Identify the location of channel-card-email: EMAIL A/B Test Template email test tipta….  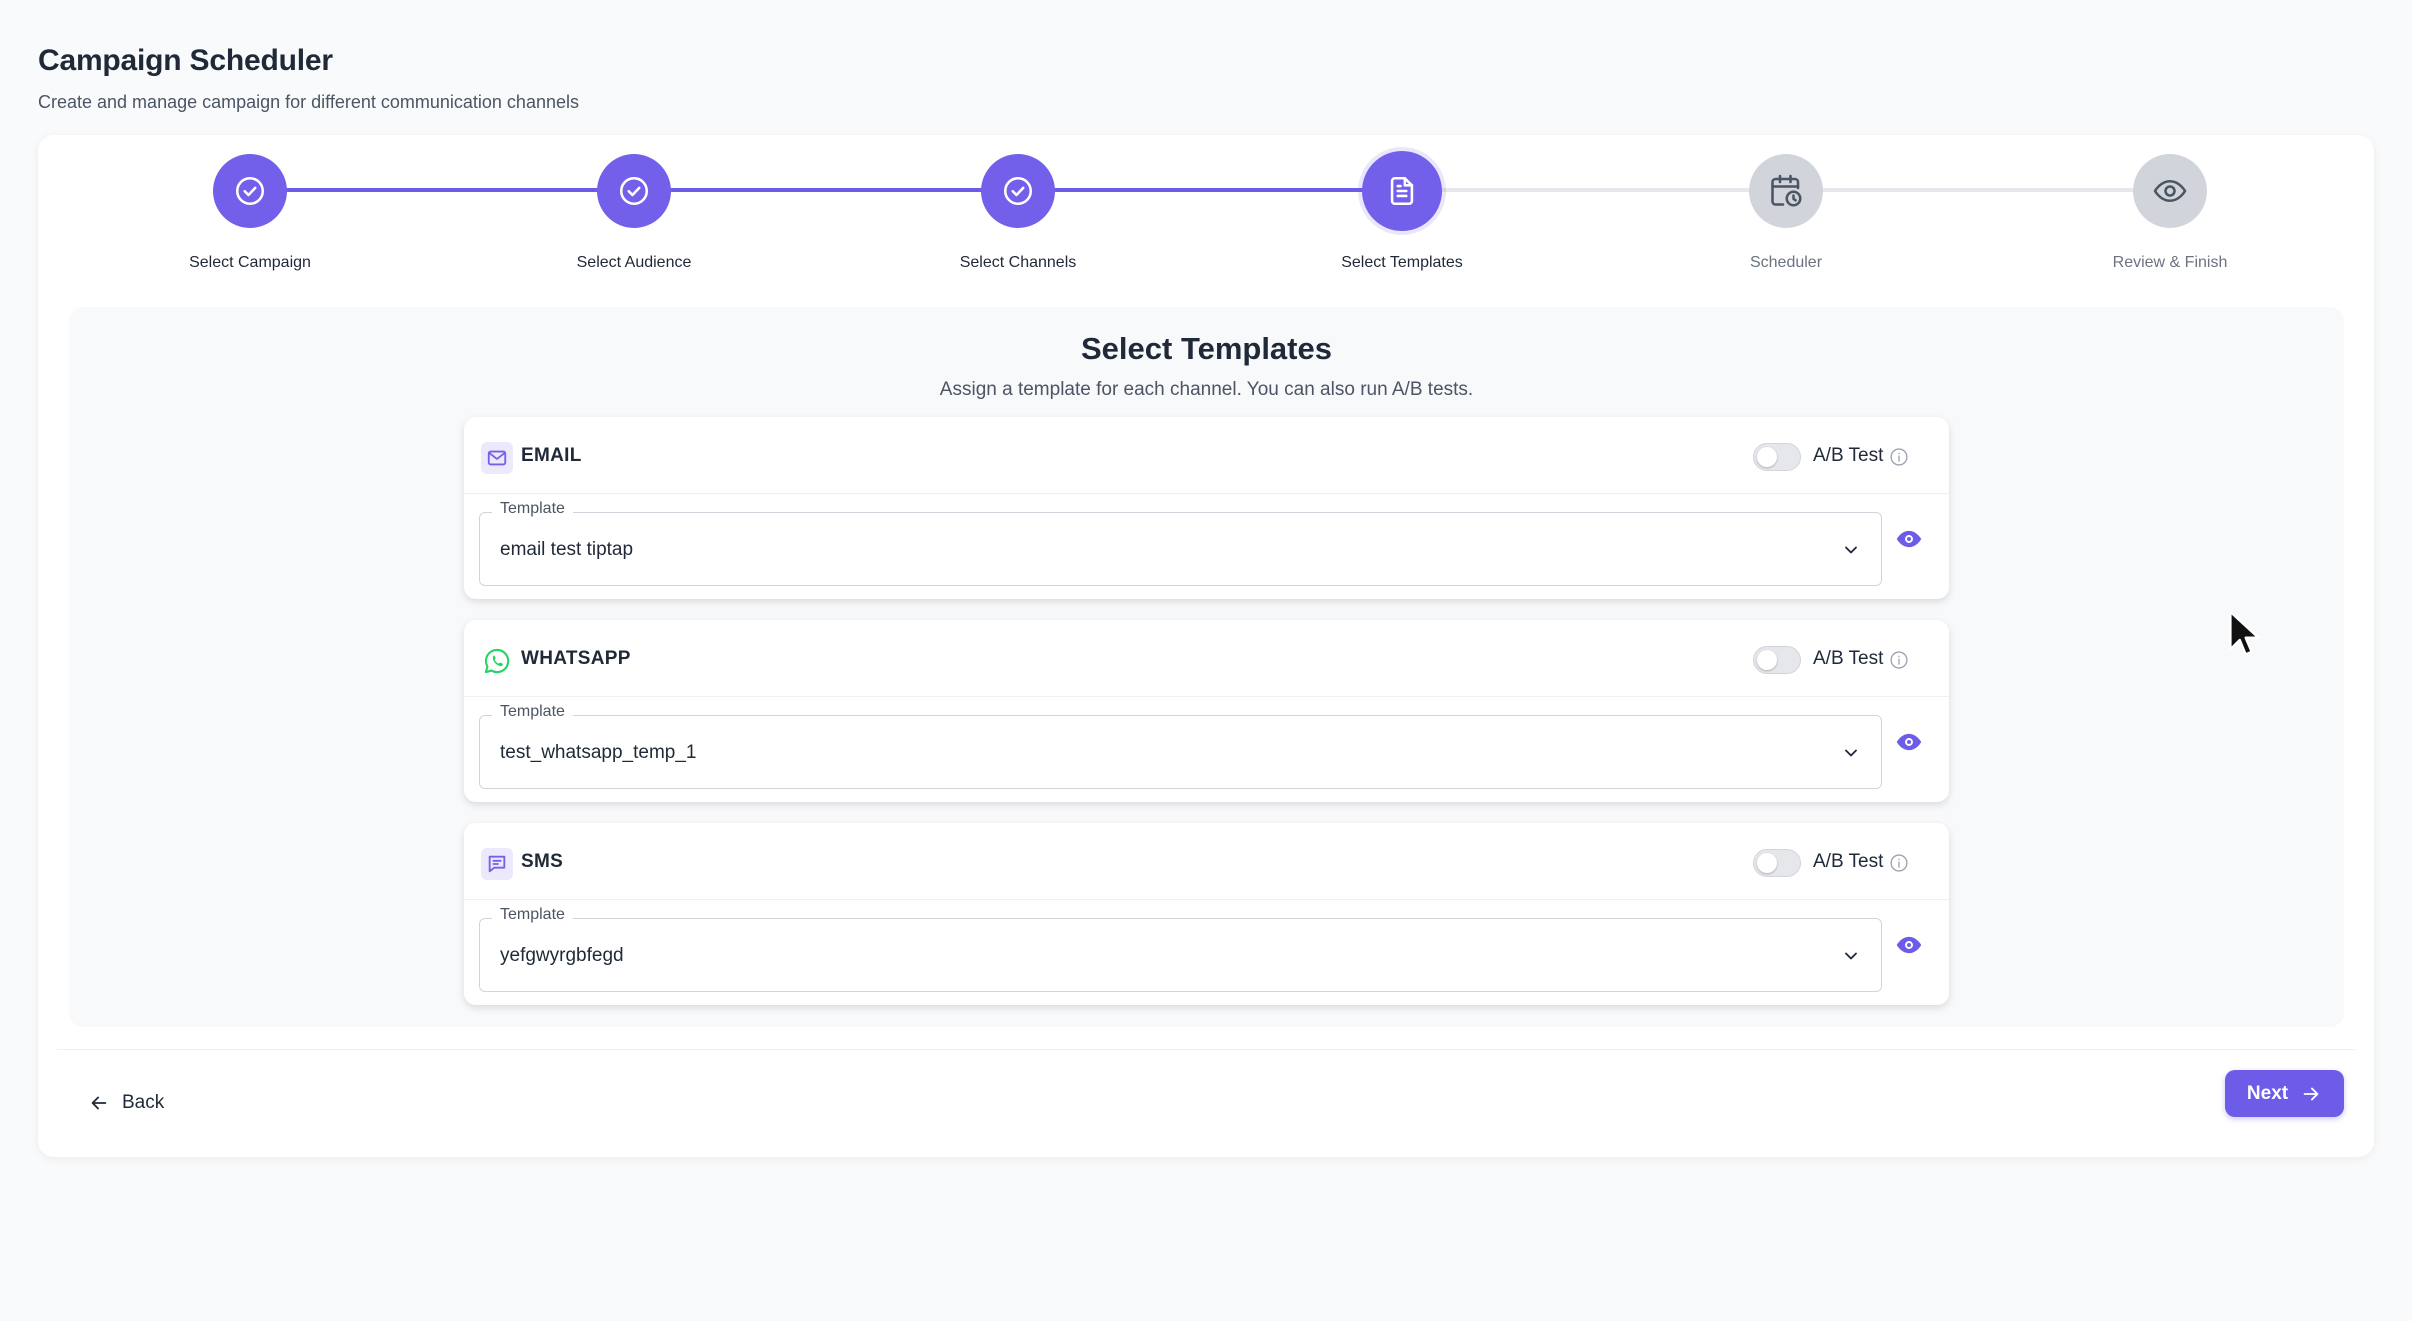
(1206, 508).